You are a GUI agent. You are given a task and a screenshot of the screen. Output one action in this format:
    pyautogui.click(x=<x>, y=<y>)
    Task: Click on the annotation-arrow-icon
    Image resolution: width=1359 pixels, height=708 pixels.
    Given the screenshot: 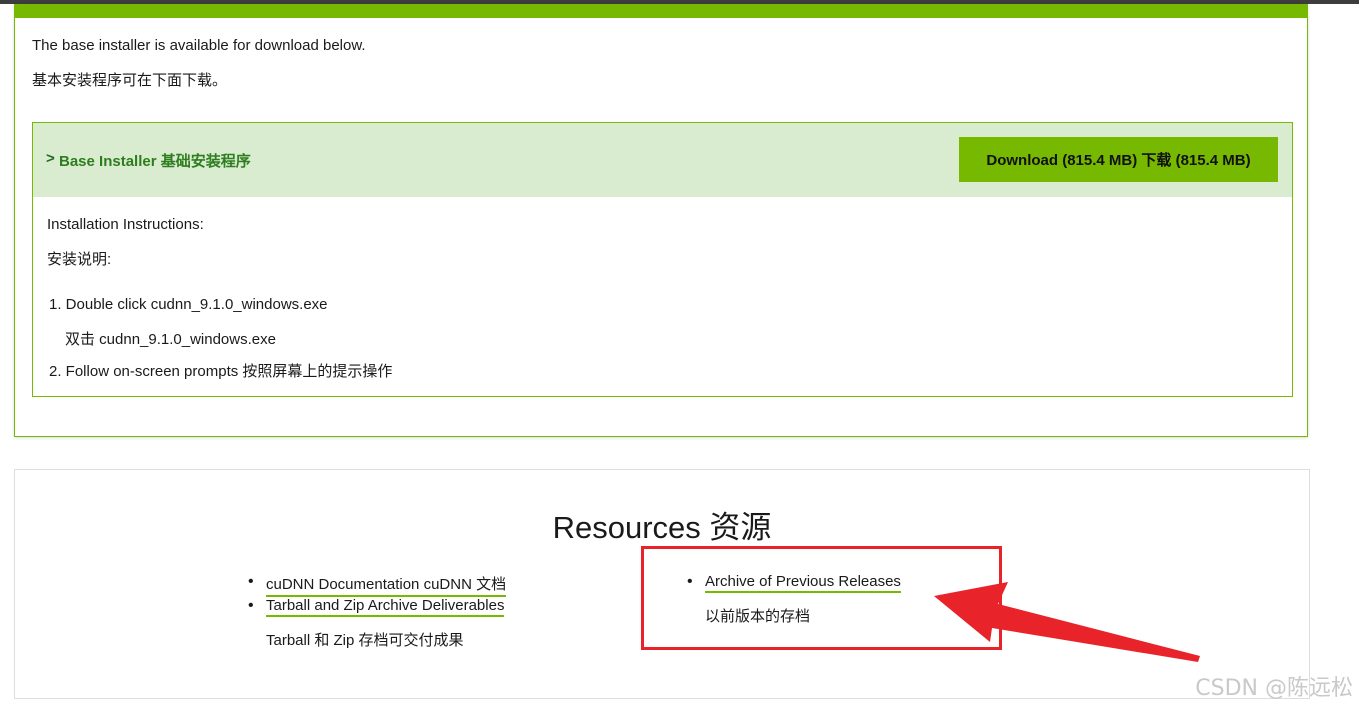 What is the action you would take?
    pyautogui.click(x=1067, y=622)
    